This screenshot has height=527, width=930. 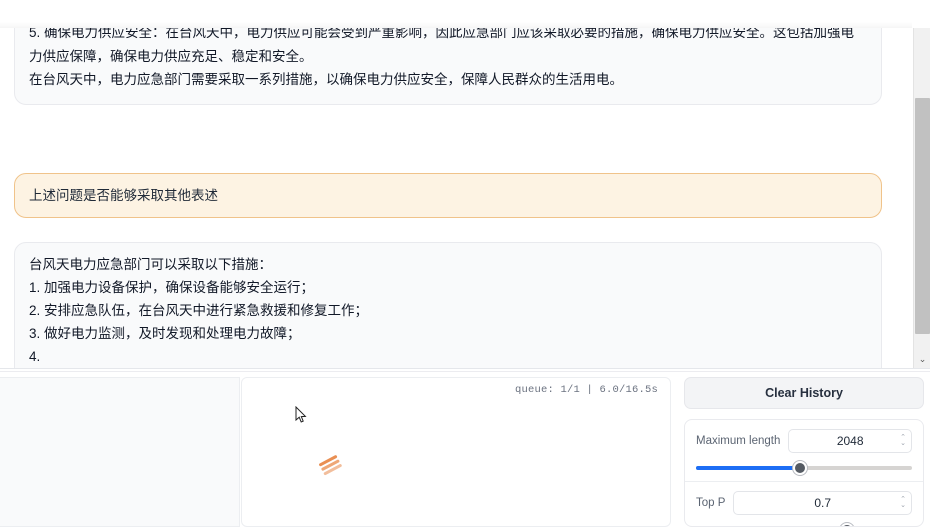 I want to click on slider-track-fill, so click(x=748, y=468).